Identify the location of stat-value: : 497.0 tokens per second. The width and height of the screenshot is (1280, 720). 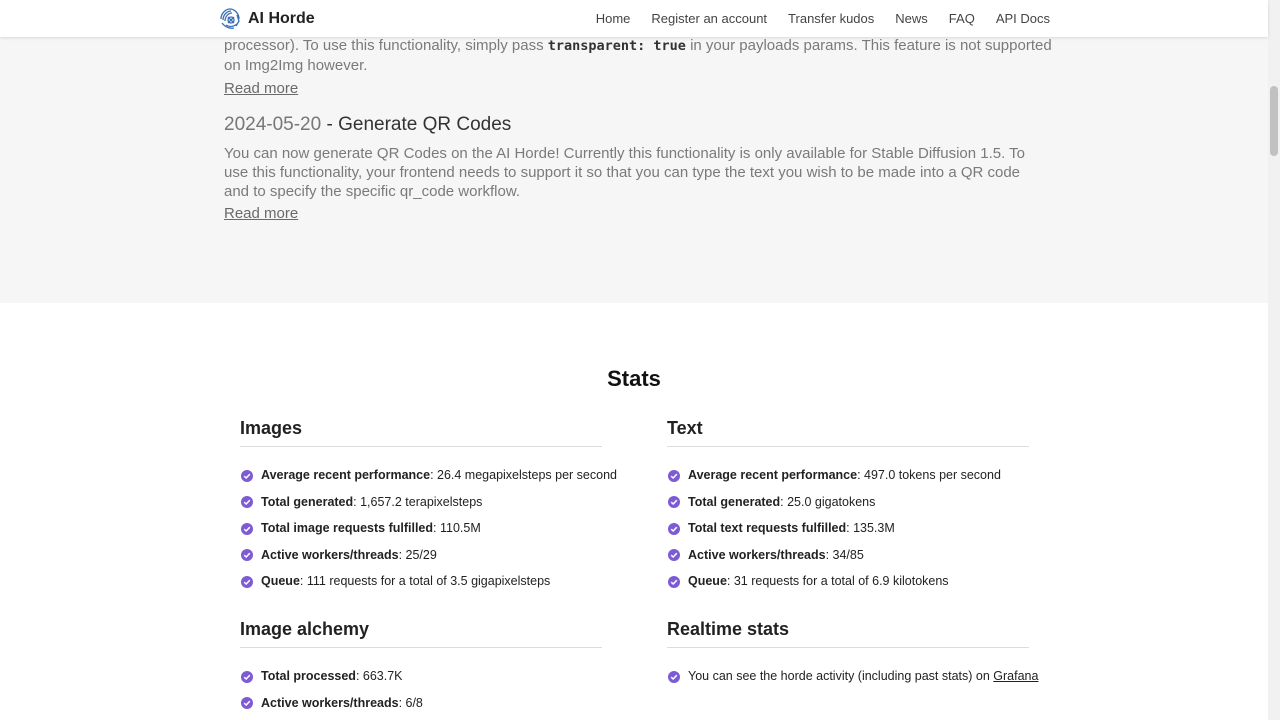
(929, 475).